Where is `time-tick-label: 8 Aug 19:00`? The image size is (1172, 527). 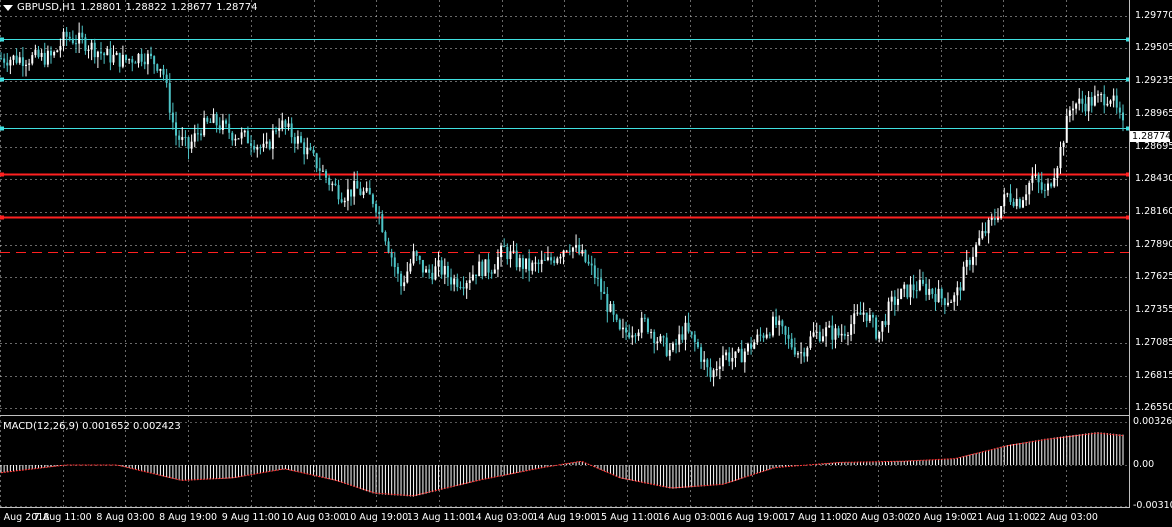 time-tick-label: 8 Aug 19:00 is located at coordinates (188, 517).